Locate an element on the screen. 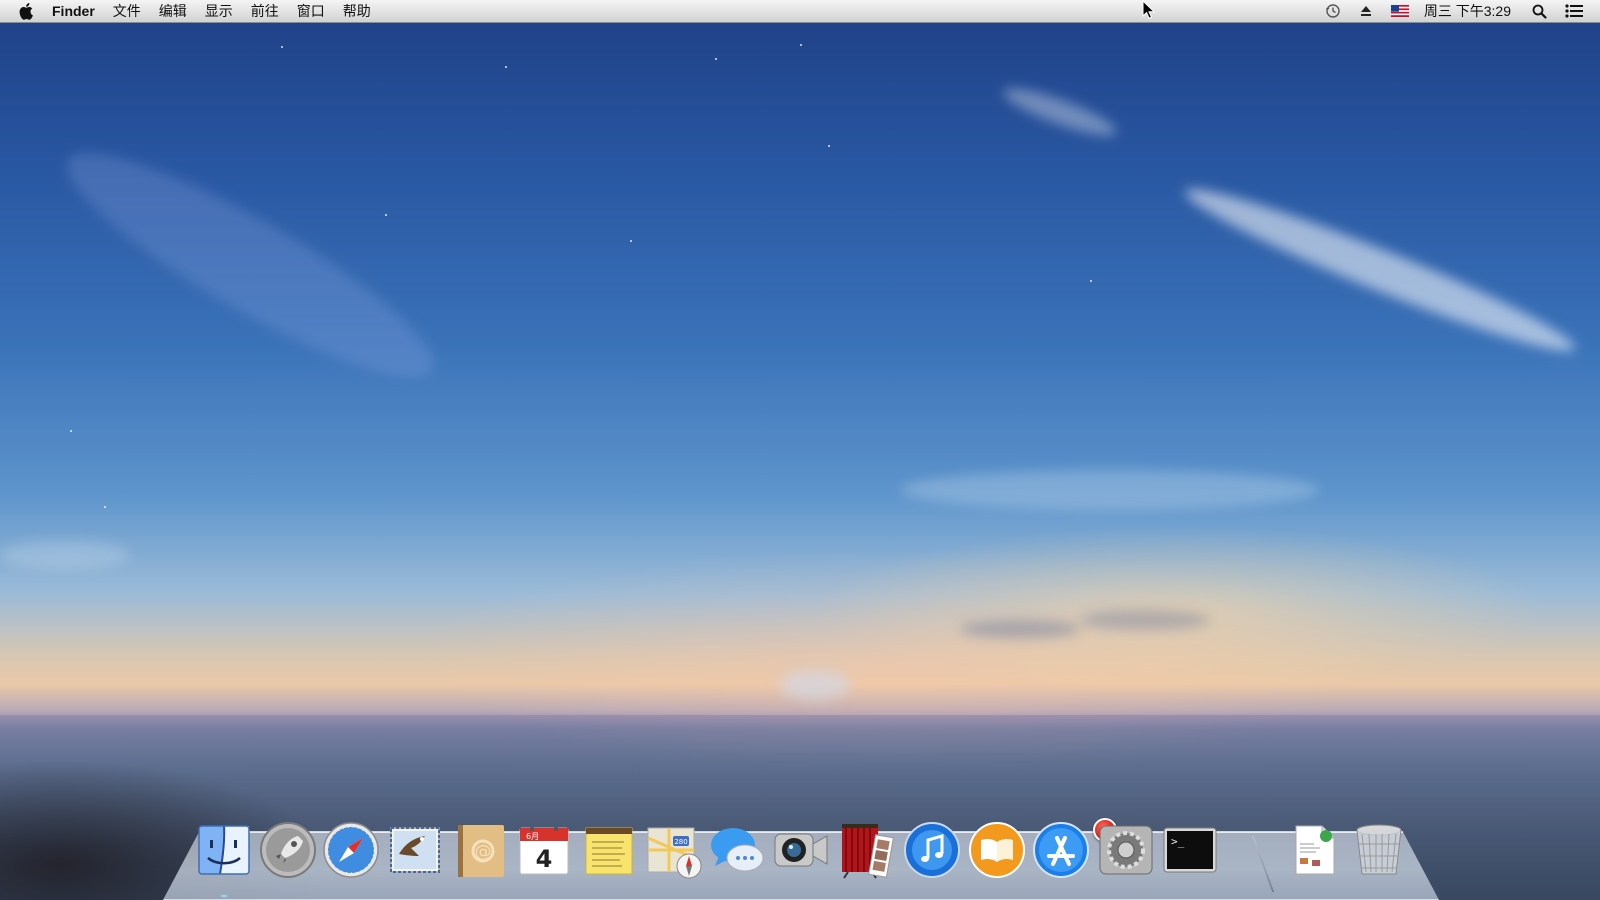  dock-trash-icon is located at coordinates (1379, 850).